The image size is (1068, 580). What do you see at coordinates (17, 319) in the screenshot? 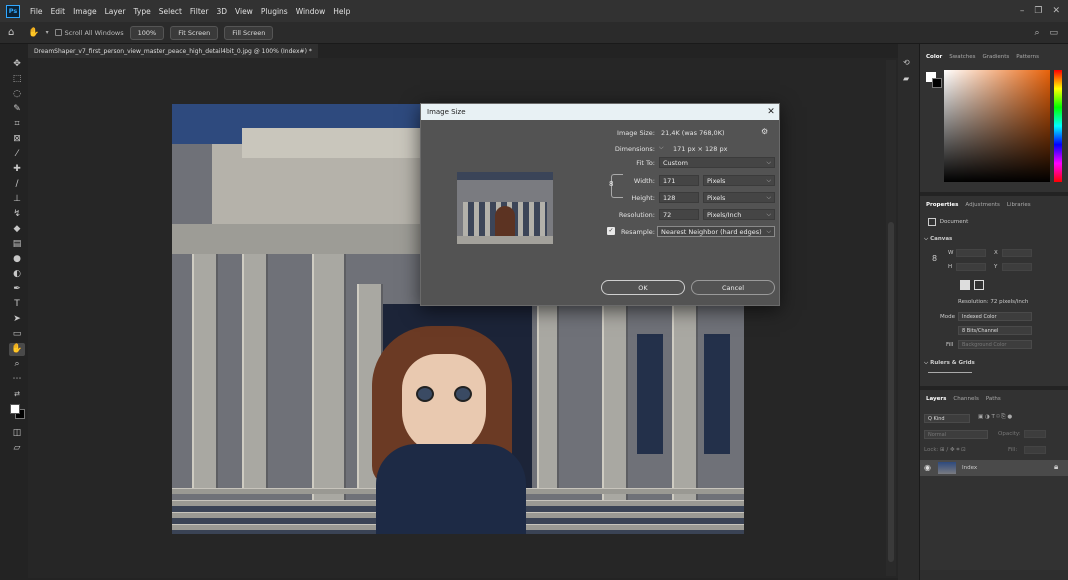
I see `path-selection-tool-icon: ➤` at bounding box center [17, 319].